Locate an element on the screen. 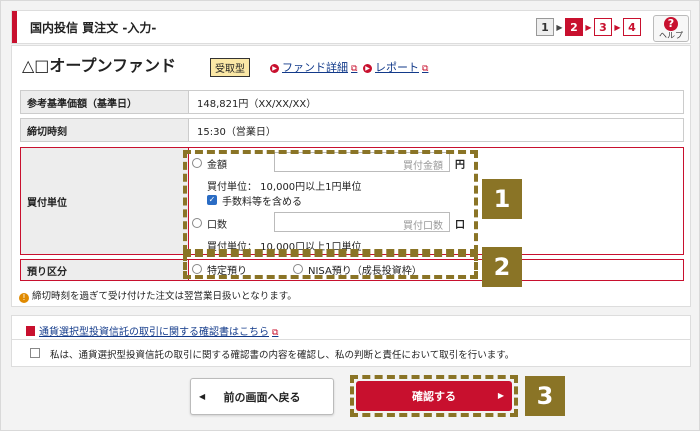  step-3: 3 is located at coordinates (603, 27).